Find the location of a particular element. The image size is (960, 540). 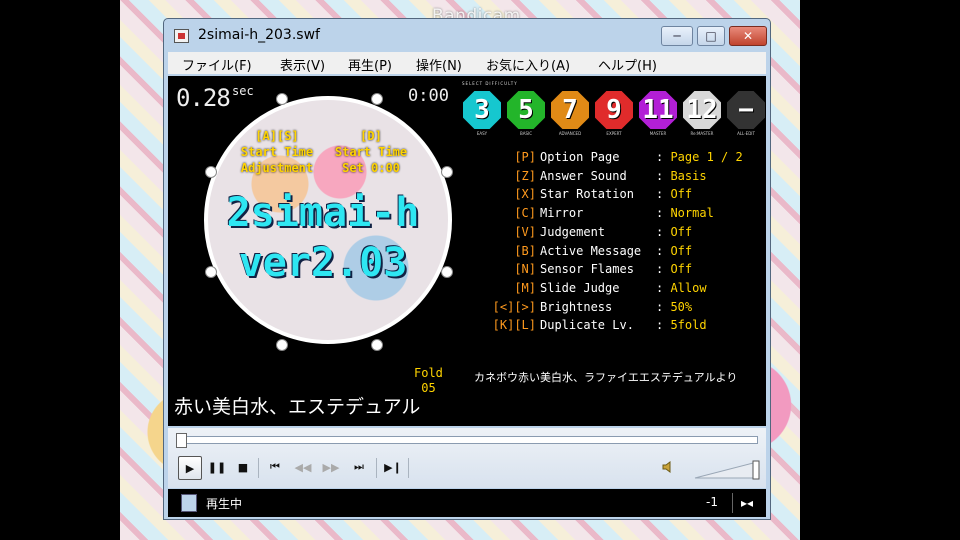

option-name: Option Page is located at coordinates (580, 157).